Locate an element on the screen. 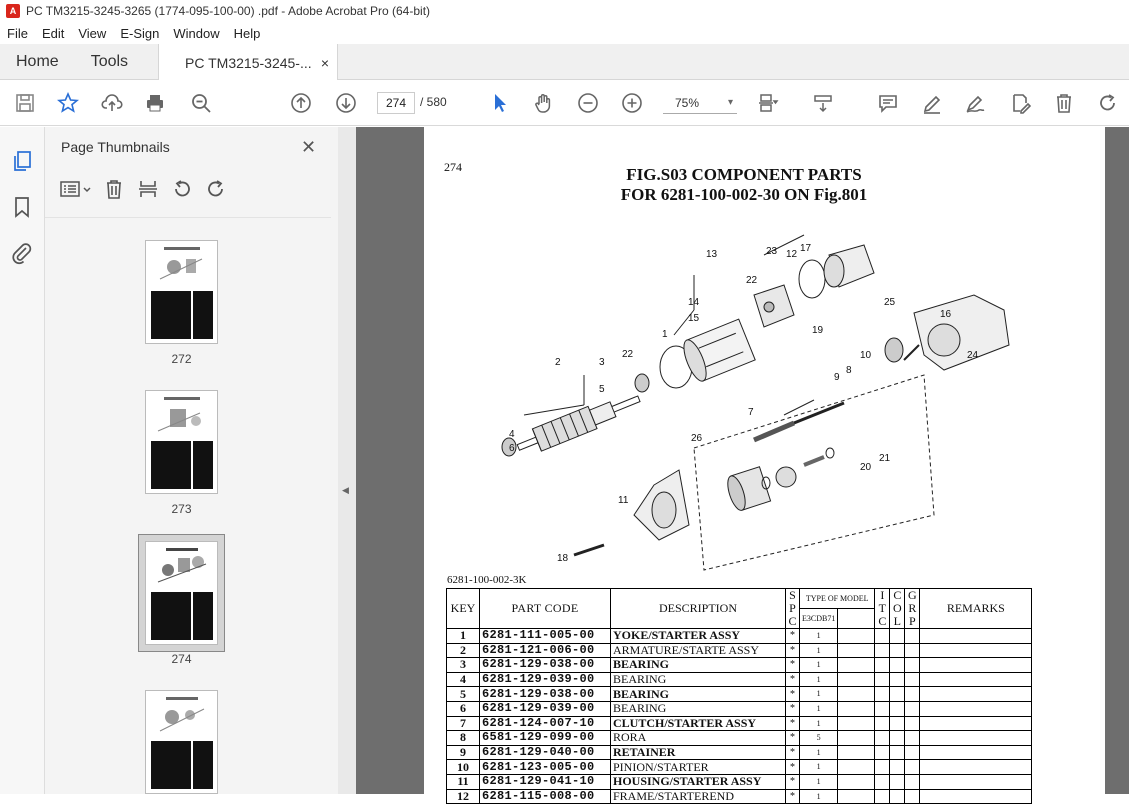 This screenshot has width=1129, height=804. callout-label: 15 is located at coordinates (694, 318).